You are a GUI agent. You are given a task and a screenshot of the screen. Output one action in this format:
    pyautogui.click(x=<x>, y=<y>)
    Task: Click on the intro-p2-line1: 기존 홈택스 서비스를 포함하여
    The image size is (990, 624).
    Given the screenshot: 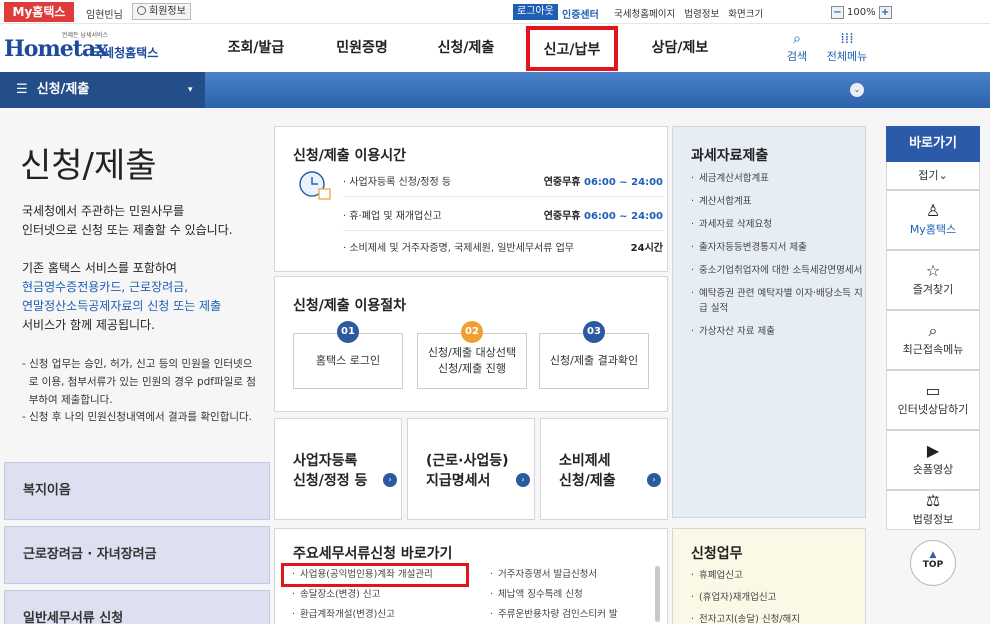 What is the action you would take?
    pyautogui.click(x=99, y=268)
    